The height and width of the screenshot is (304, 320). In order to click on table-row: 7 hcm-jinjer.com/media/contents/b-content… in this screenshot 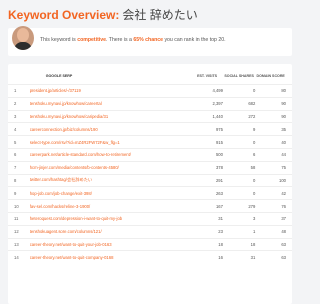, I will do `click(150, 167)`.